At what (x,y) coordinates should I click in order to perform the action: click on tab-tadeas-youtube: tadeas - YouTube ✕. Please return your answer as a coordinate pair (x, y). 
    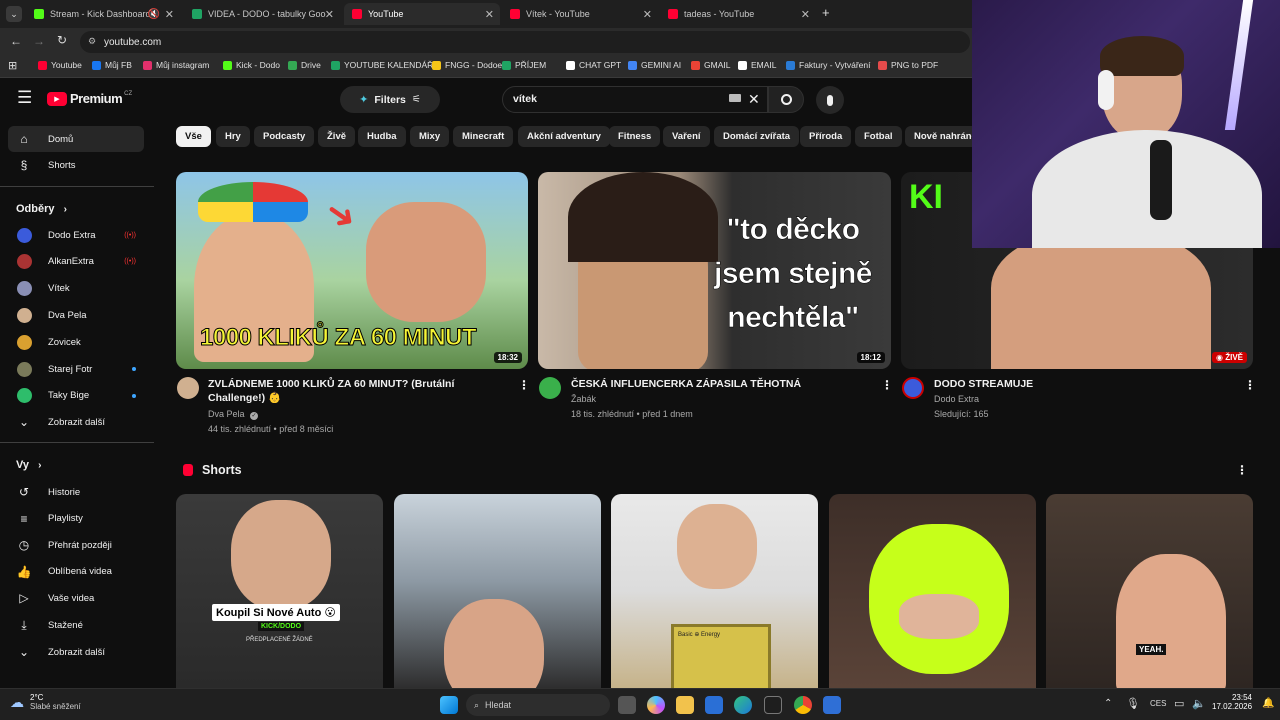
    Looking at the image, I should click on (738, 14).